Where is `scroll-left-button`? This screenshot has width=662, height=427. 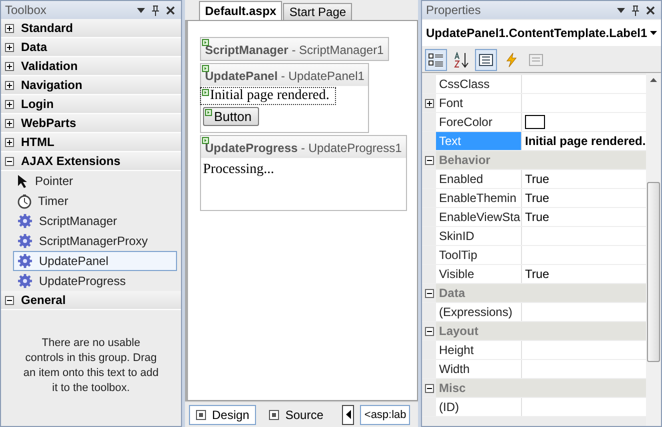
scroll-left-button is located at coordinates (348, 414).